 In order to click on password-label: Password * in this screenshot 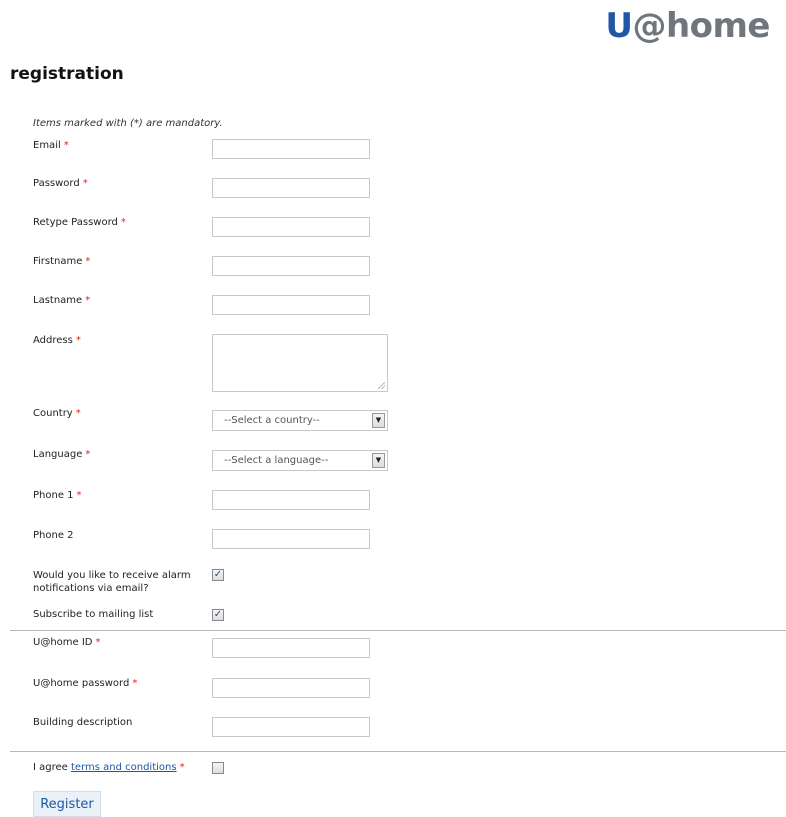, I will do `click(60, 183)`.